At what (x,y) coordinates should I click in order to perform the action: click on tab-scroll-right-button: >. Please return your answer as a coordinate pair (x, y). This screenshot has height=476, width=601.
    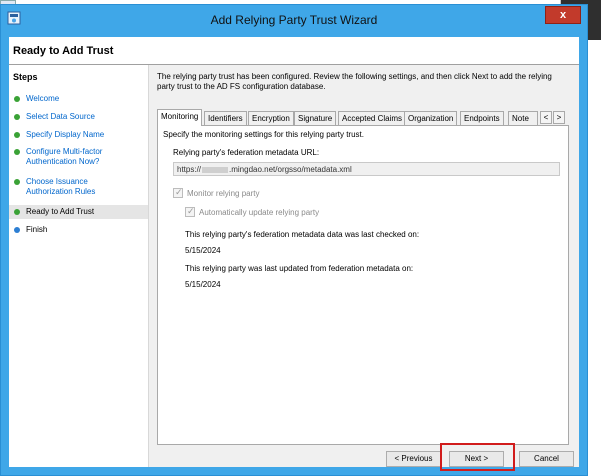
    Looking at the image, I should click on (559, 117).